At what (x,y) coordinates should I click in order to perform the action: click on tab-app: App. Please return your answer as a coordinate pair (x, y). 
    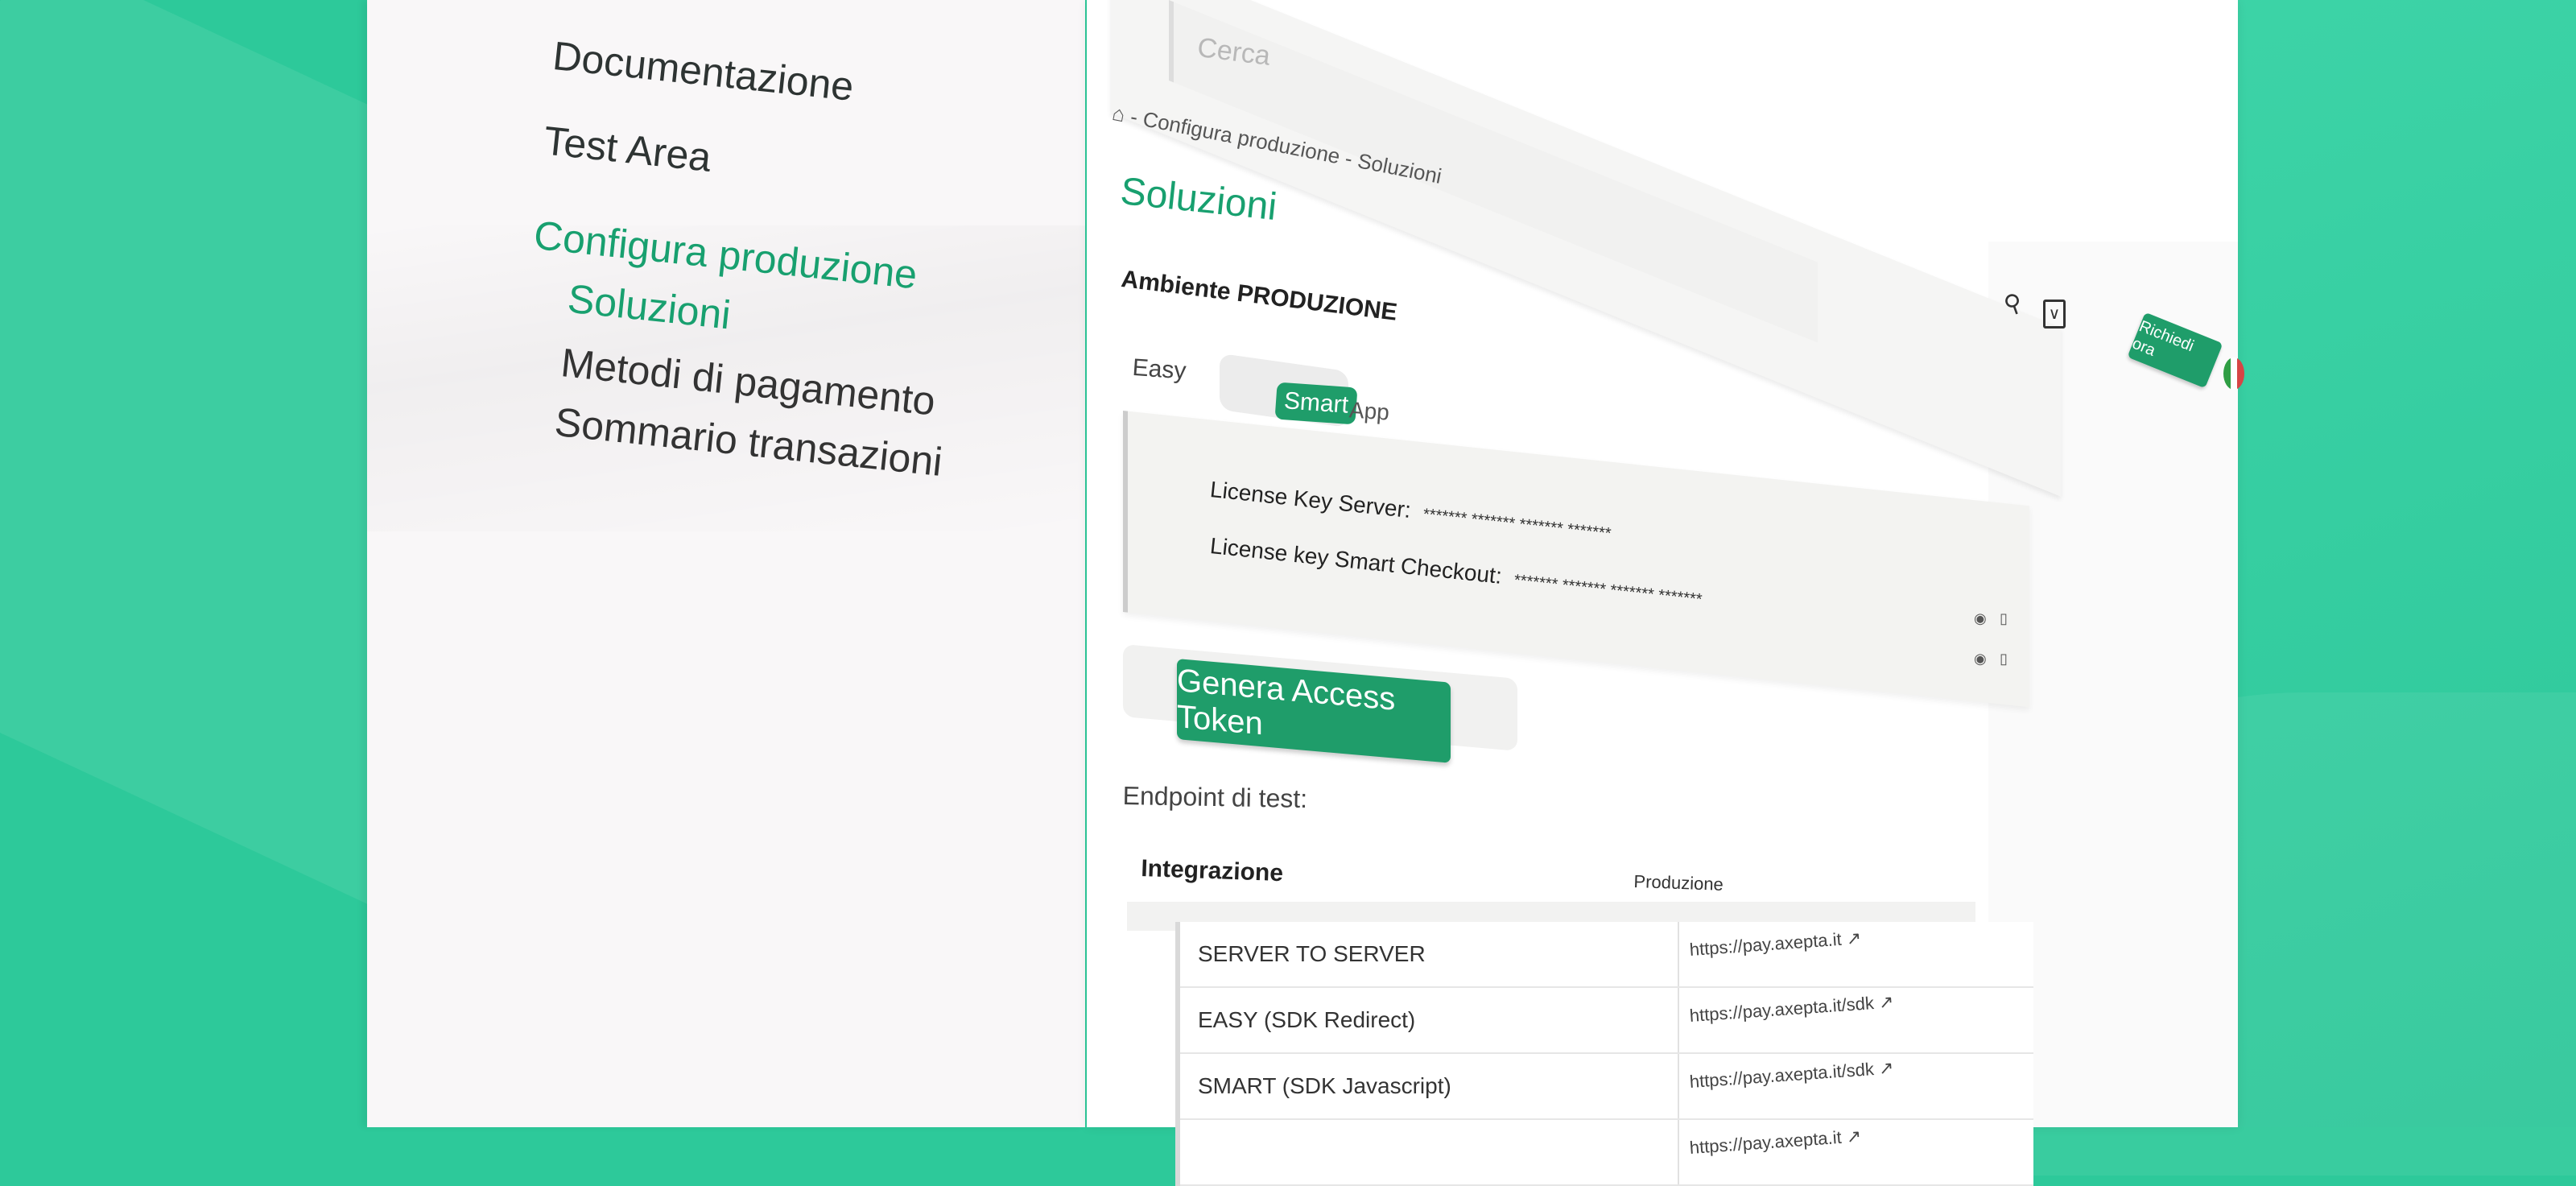
    Looking at the image, I should click on (1369, 411).